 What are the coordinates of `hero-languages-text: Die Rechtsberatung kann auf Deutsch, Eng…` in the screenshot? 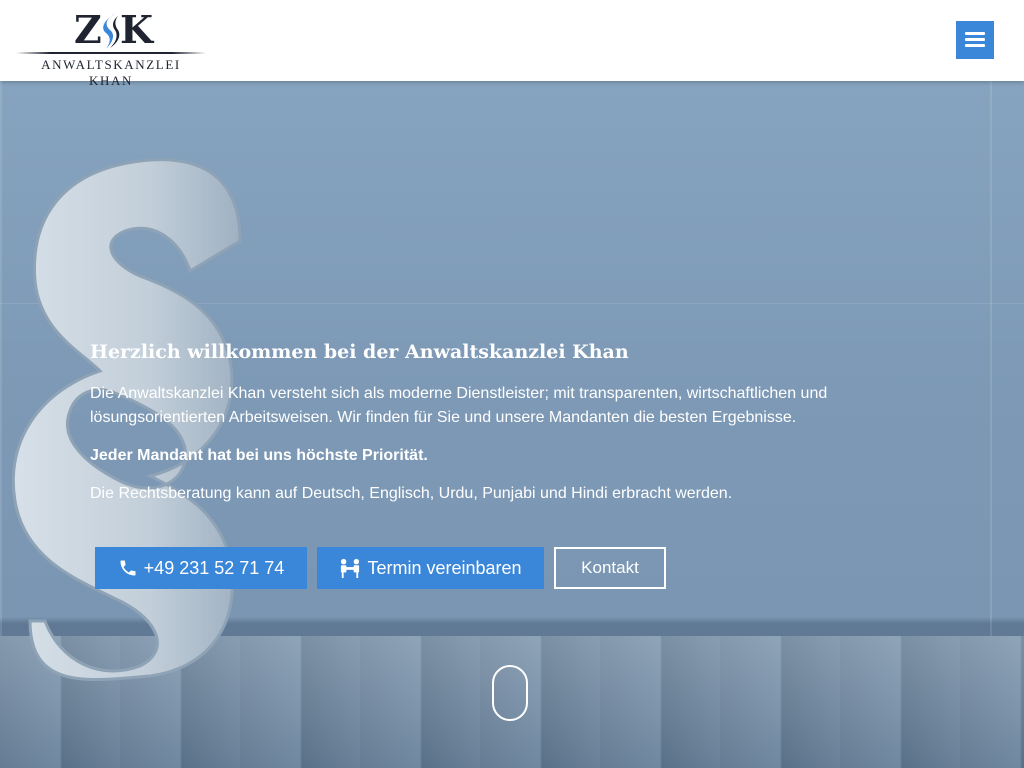 It's located at (411, 493).